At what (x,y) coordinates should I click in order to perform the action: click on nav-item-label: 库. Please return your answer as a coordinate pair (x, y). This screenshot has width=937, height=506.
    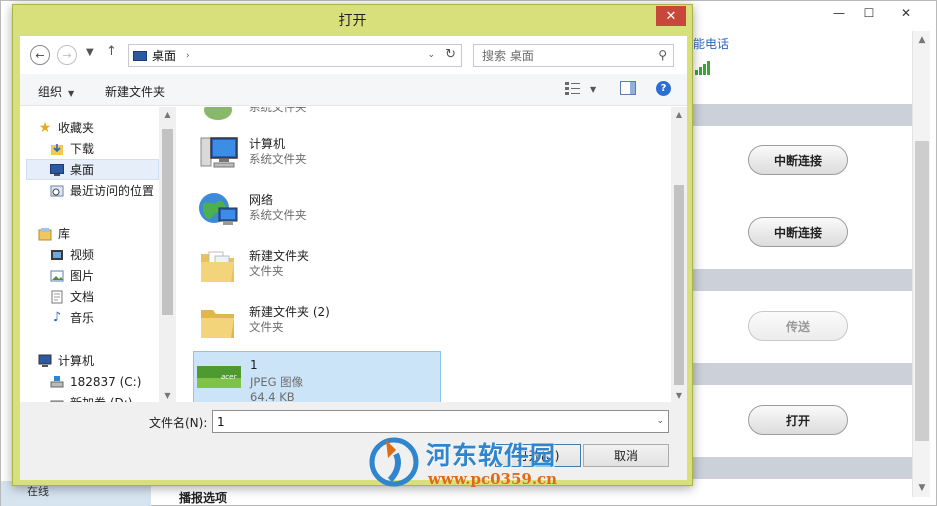
    Looking at the image, I should click on (64, 234).